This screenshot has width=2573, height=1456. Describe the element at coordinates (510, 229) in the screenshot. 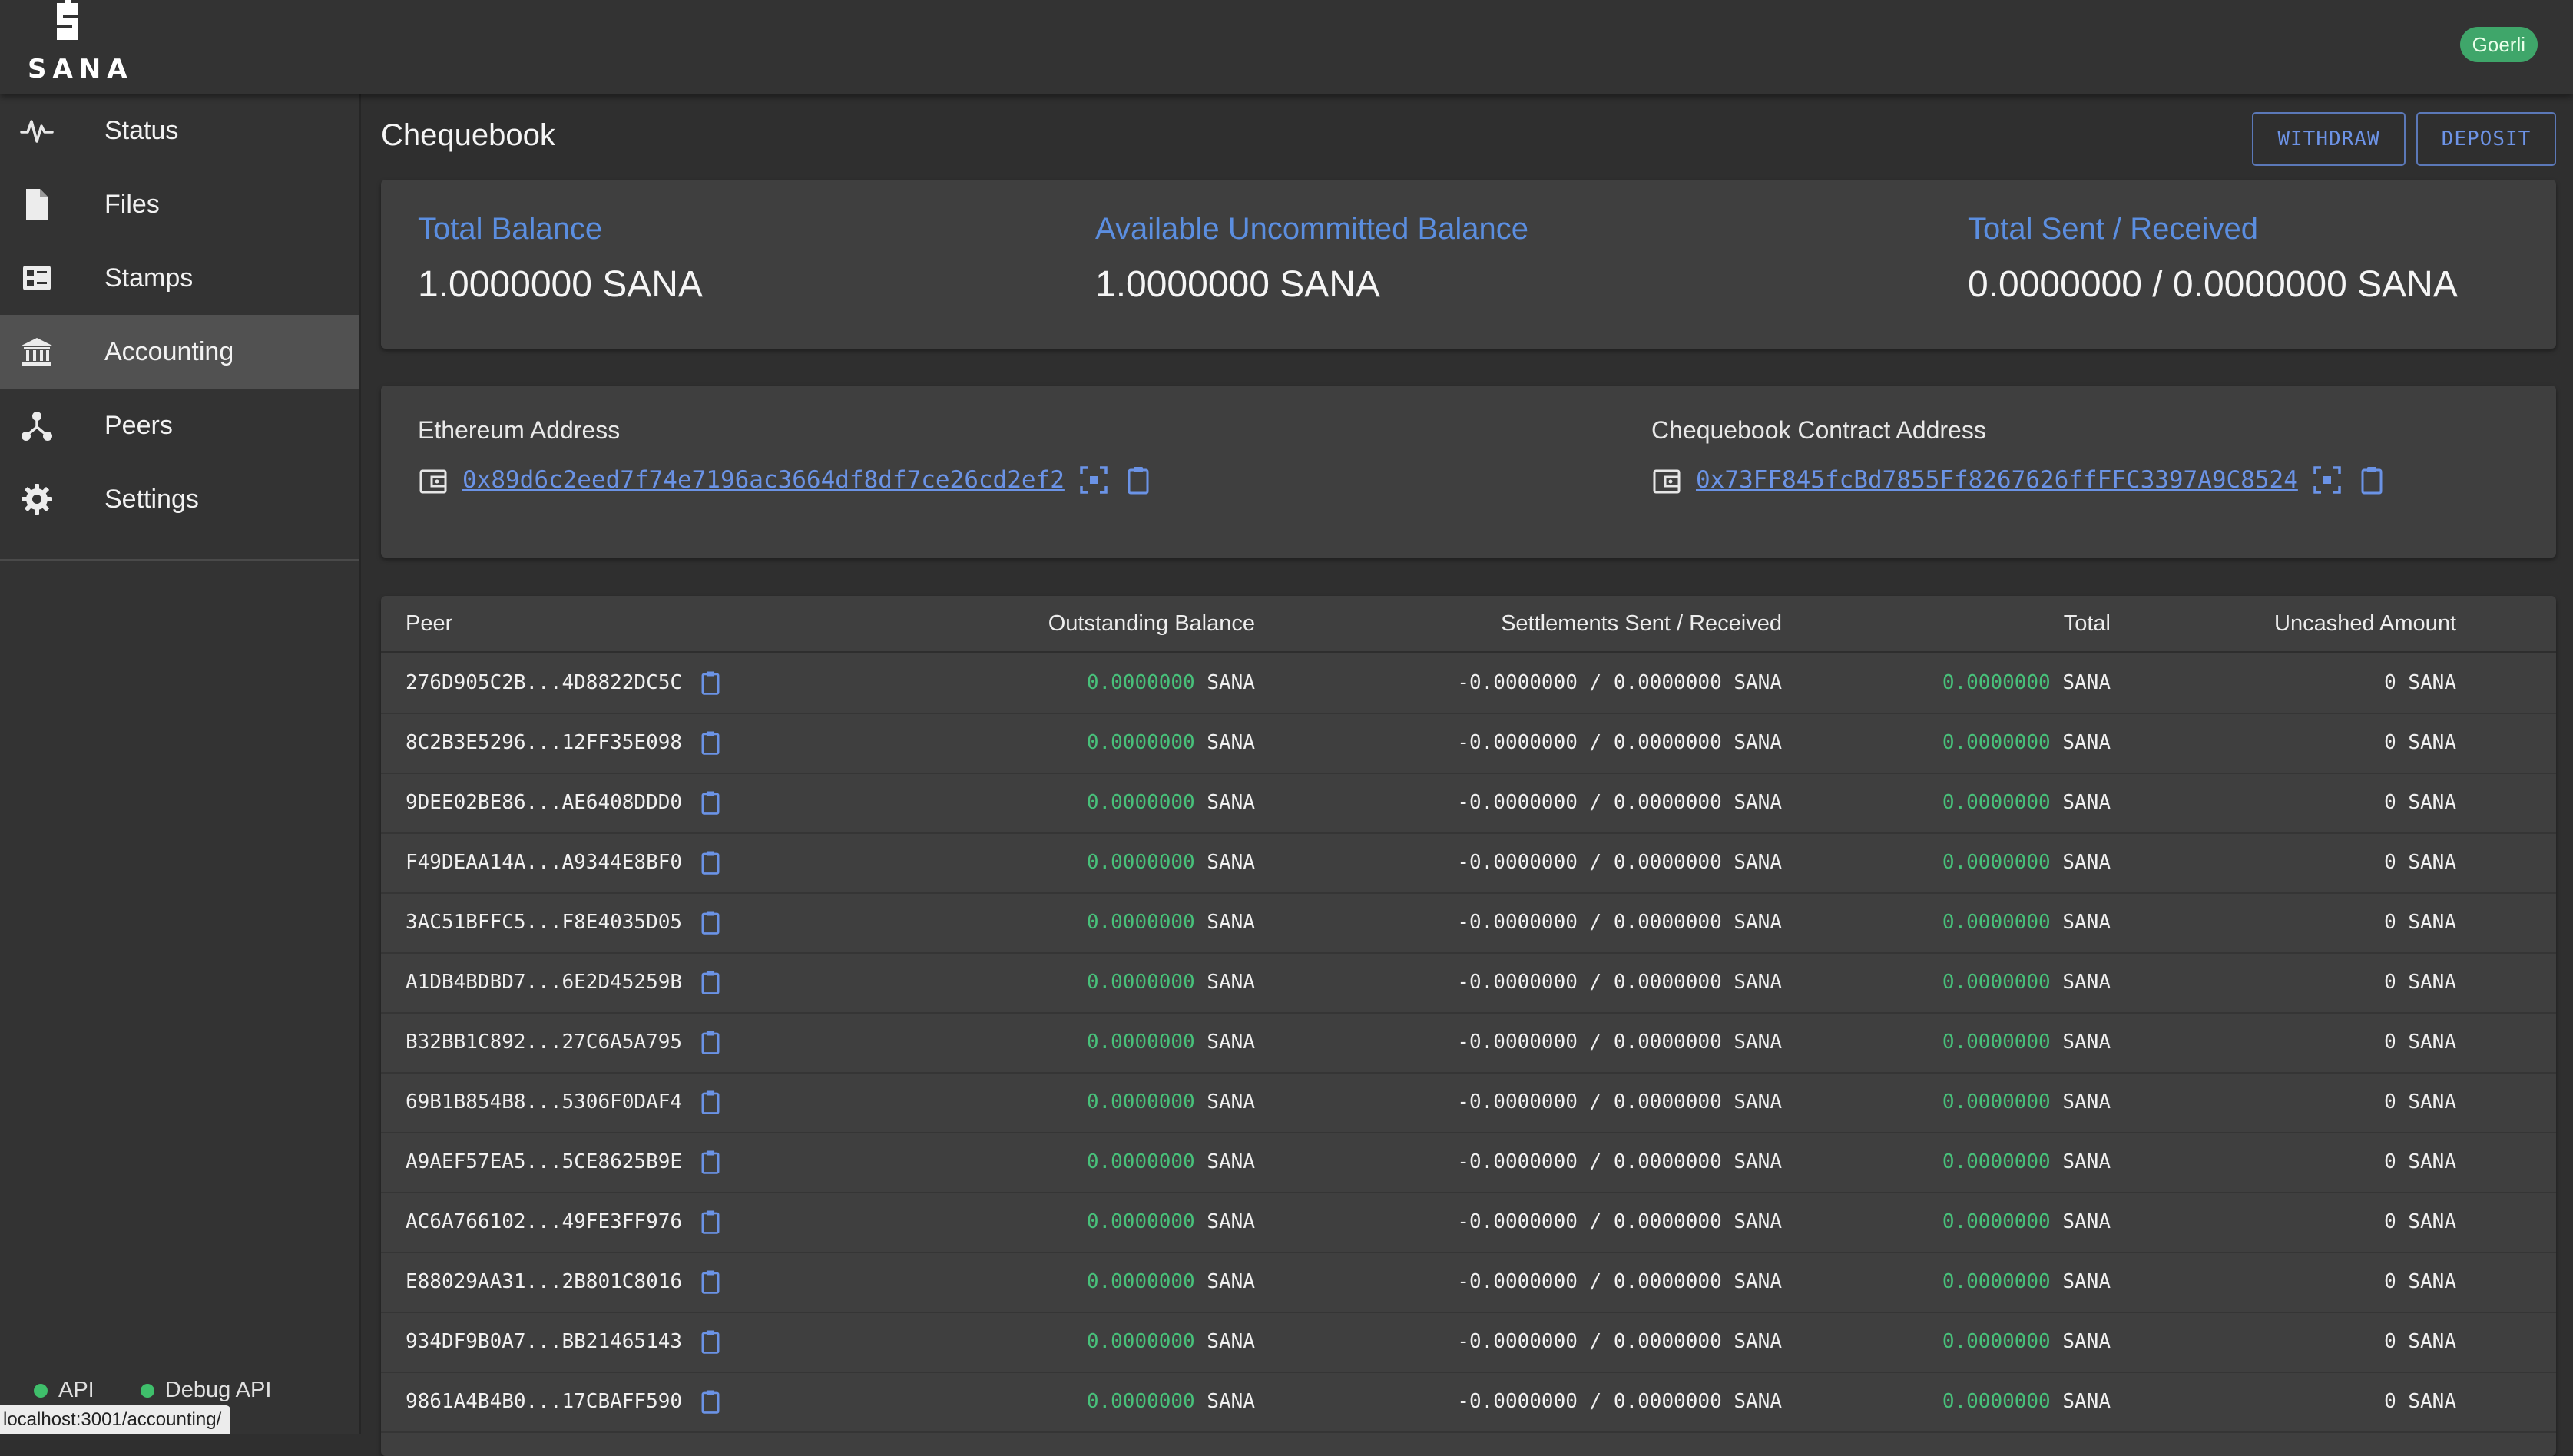

I see `total-balance-label: Total Balance` at that location.